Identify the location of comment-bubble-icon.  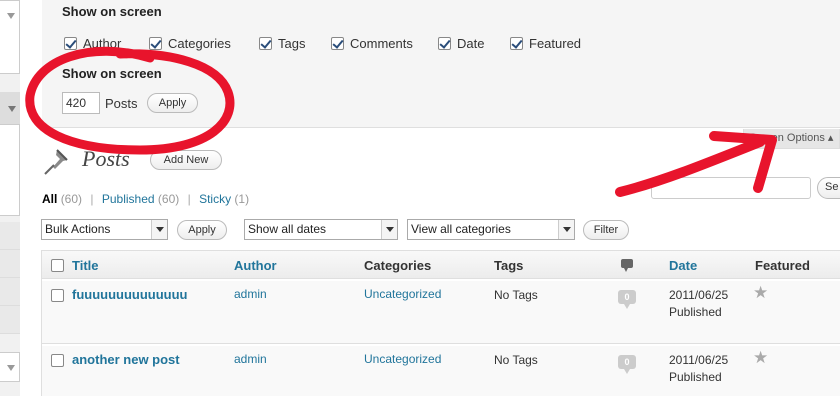
(627, 265).